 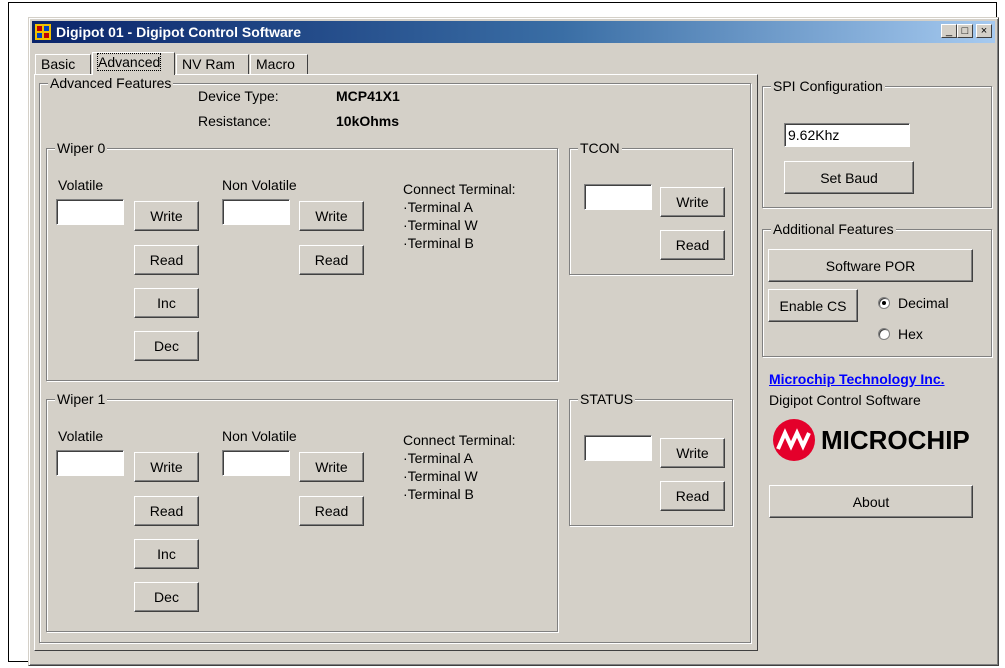 I want to click on close-button: ×, so click(x=984, y=31).